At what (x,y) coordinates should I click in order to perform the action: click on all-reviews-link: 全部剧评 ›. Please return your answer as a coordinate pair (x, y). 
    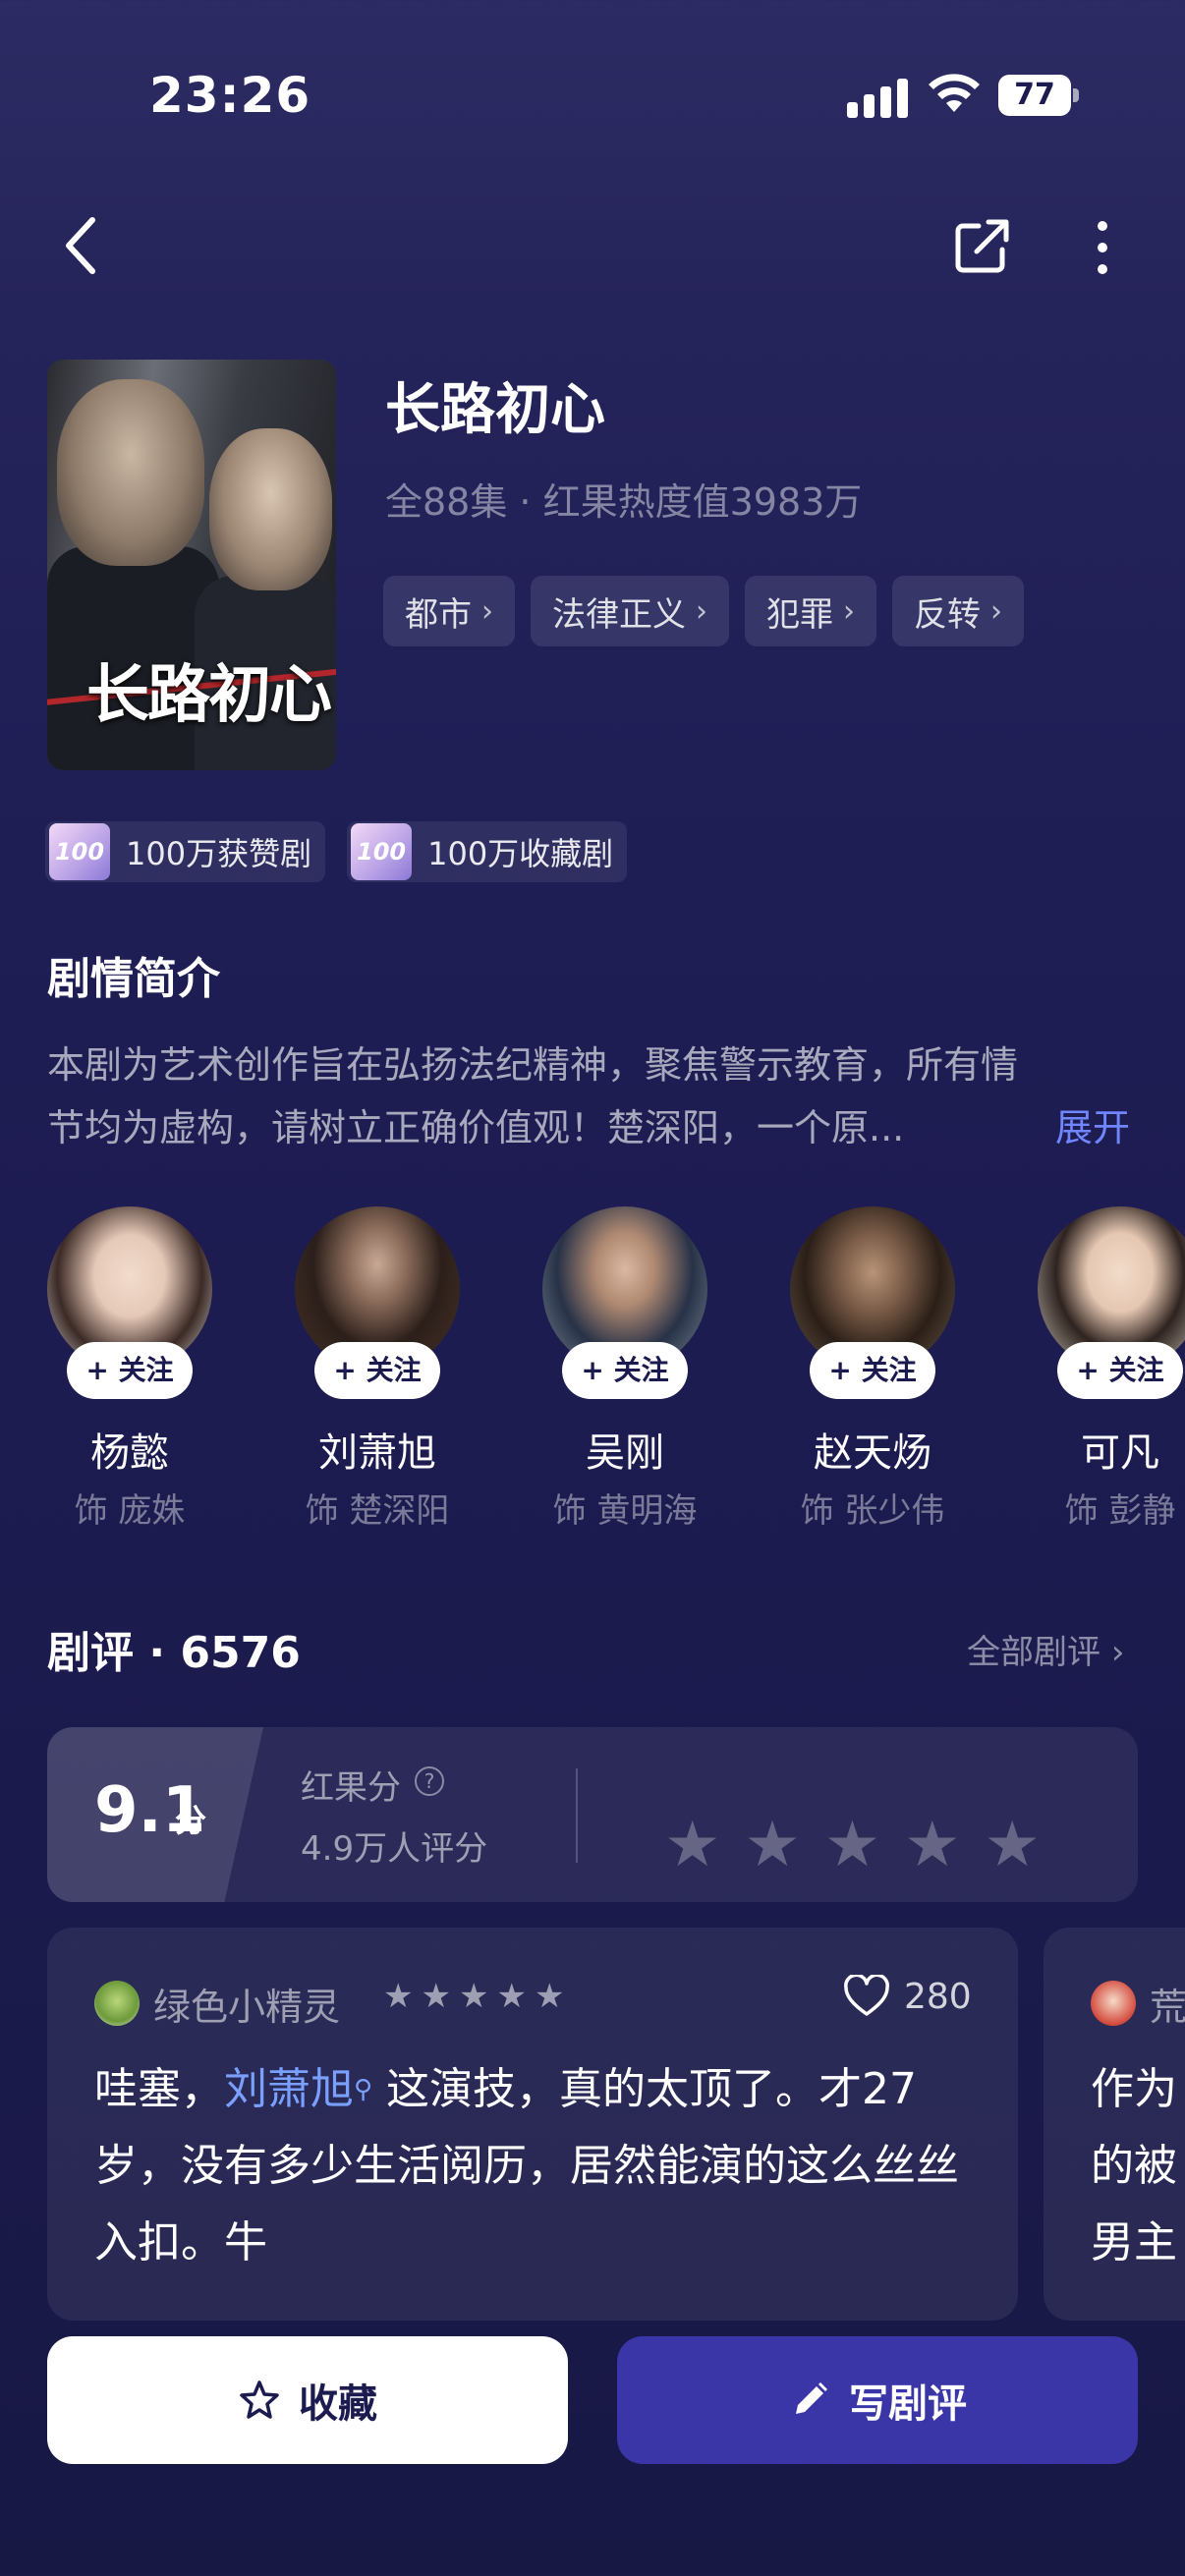
    Looking at the image, I should click on (1045, 1649).